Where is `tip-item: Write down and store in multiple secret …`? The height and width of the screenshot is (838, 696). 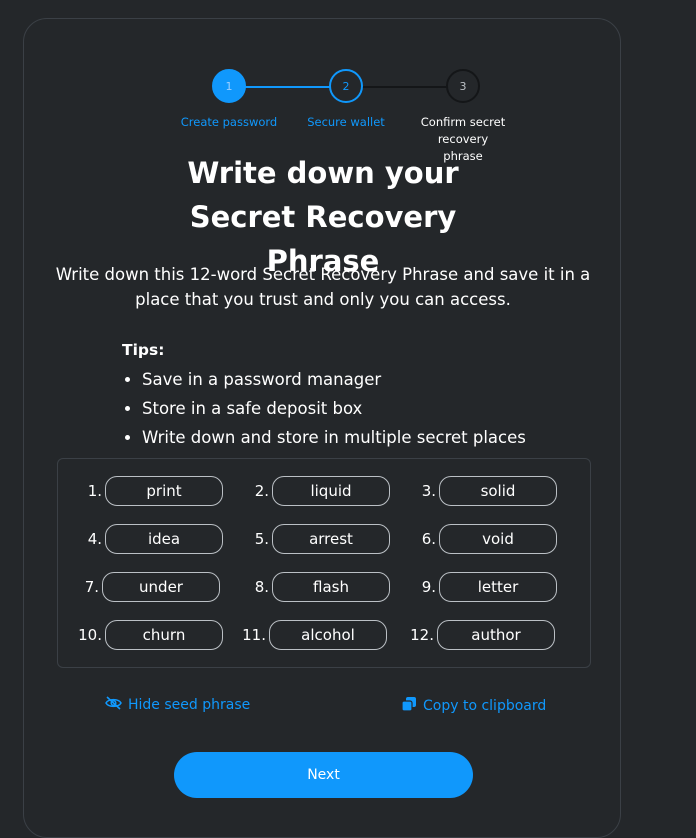 tip-item: Write down and store in multiple secret … is located at coordinates (362, 437).